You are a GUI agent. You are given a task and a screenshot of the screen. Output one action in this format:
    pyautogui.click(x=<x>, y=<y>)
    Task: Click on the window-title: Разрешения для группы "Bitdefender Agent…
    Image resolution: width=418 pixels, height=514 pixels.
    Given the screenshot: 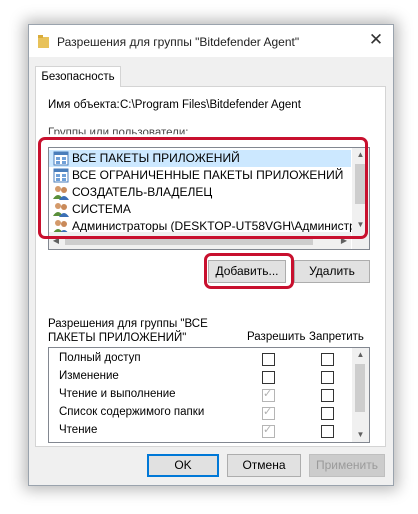 What is the action you would take?
    pyautogui.click(x=178, y=42)
    